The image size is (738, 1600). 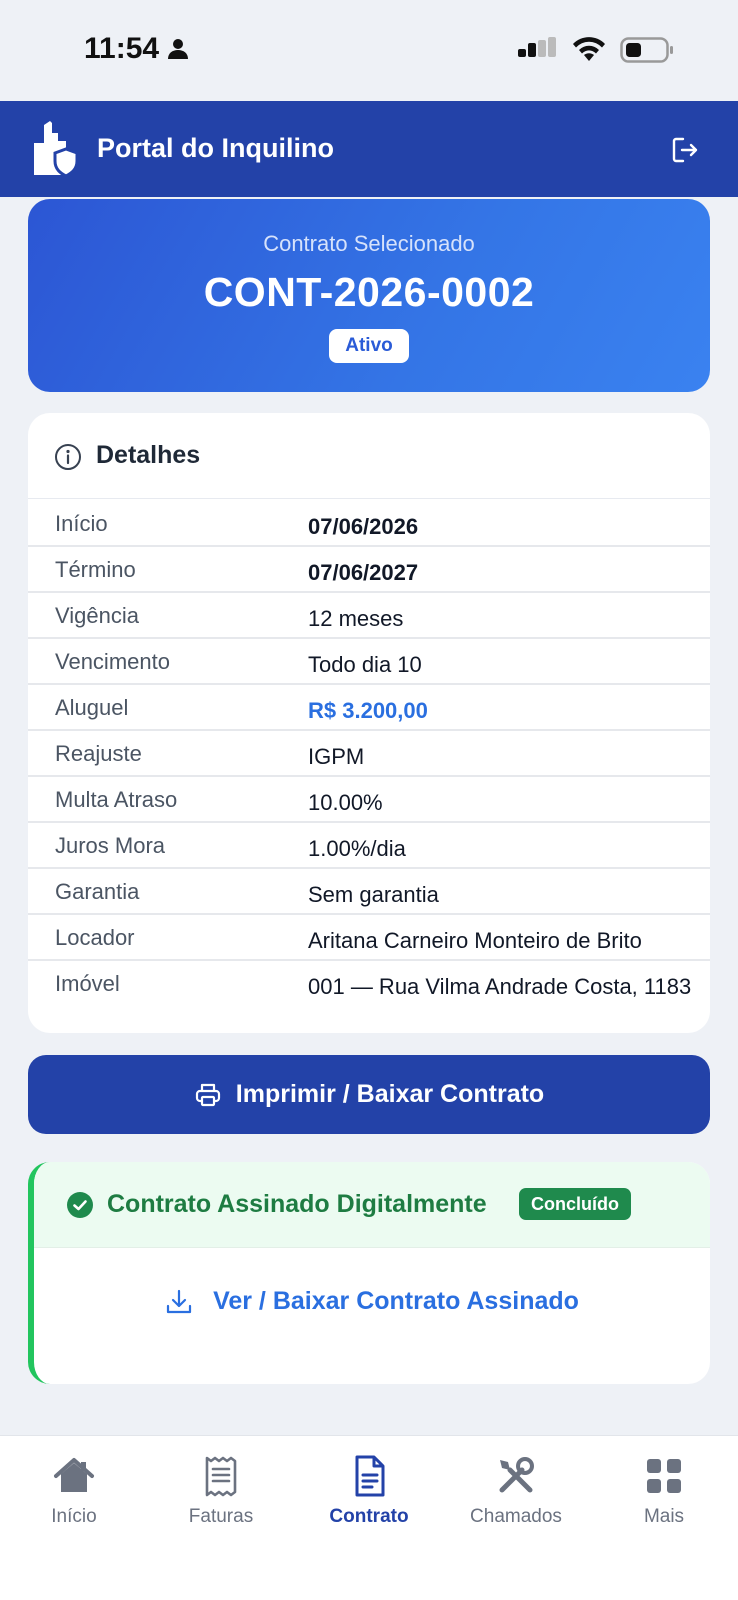 I want to click on nav-label: Mais, so click(x=664, y=1516).